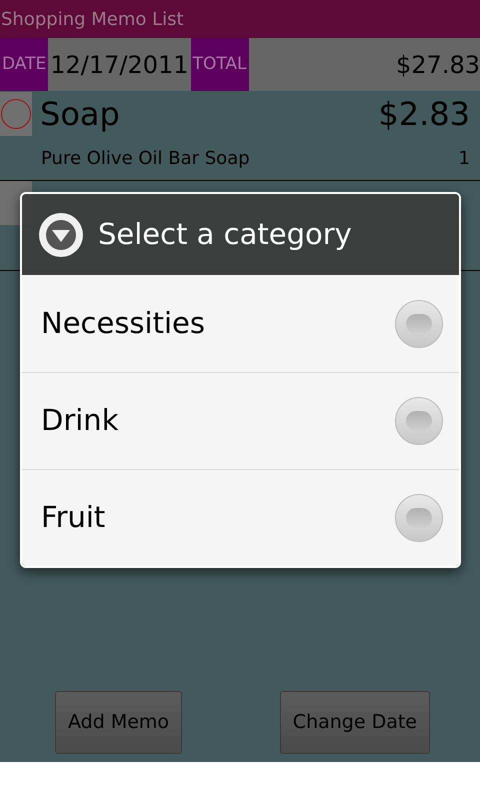 This screenshot has width=480, height=800. I want to click on category-label: Necessities, so click(123, 323).